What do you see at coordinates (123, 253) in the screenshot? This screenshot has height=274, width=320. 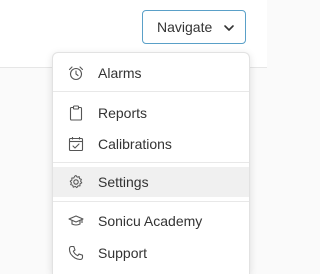 I see `menu-item-label: Support` at bounding box center [123, 253].